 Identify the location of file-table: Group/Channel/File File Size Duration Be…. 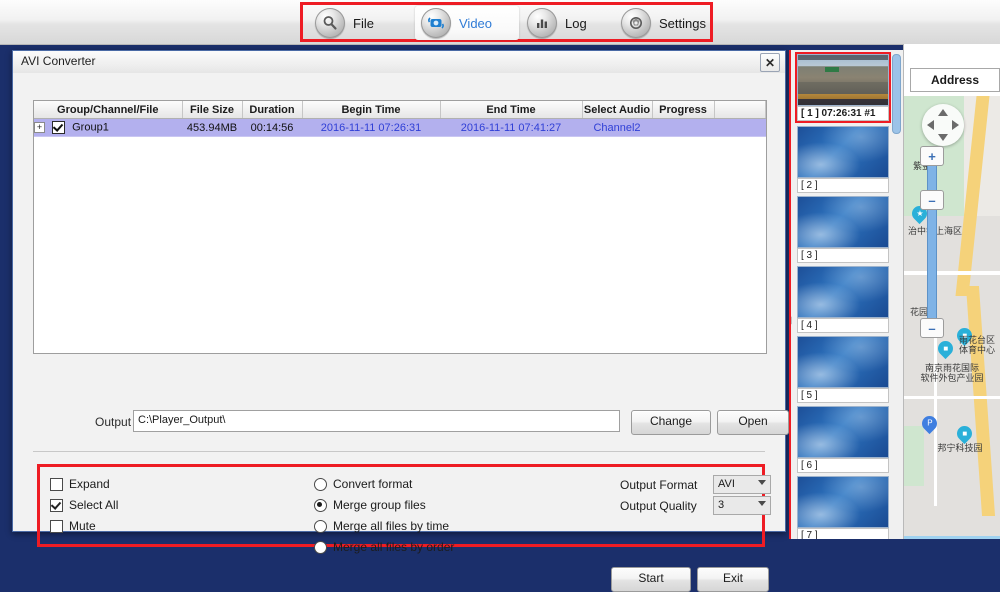
(400, 119).